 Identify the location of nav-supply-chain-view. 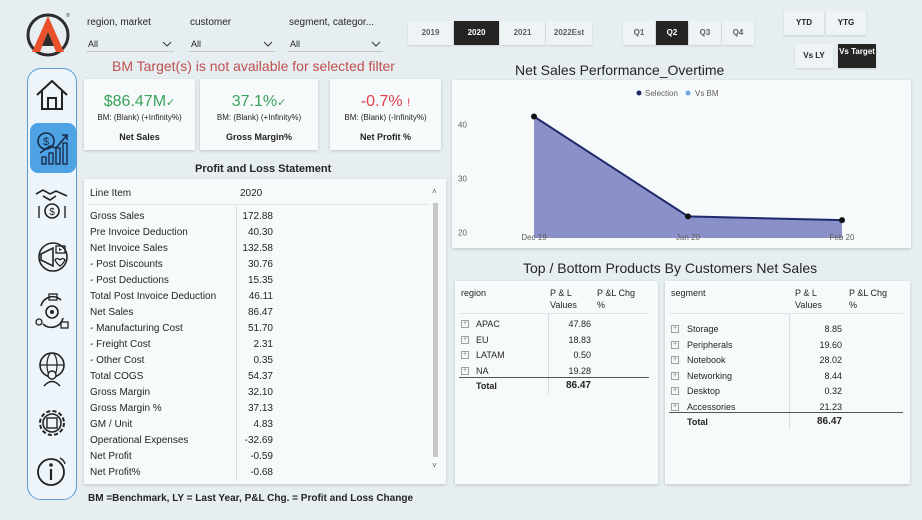
(52, 311).